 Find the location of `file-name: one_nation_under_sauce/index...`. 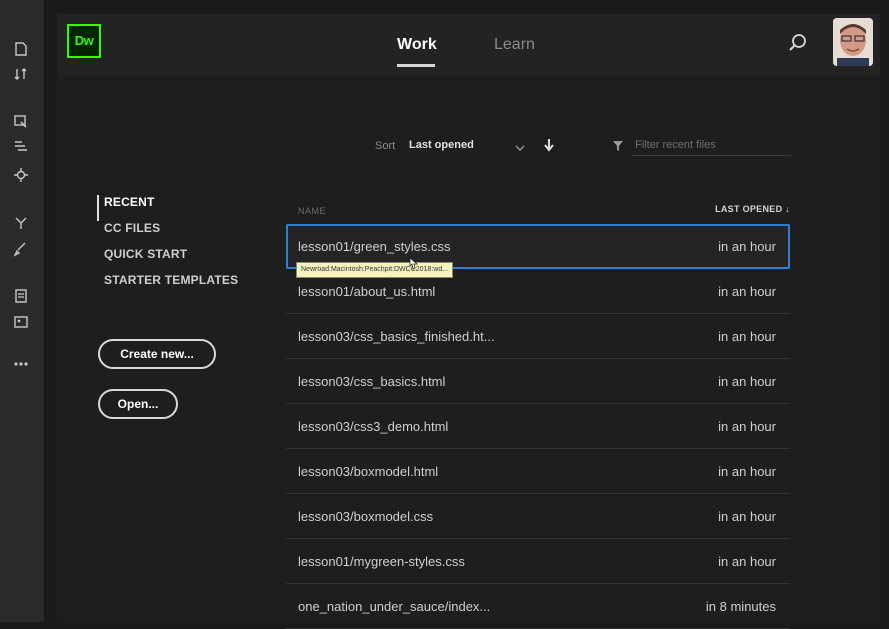

file-name: one_nation_under_sauce/index... is located at coordinates (394, 606).